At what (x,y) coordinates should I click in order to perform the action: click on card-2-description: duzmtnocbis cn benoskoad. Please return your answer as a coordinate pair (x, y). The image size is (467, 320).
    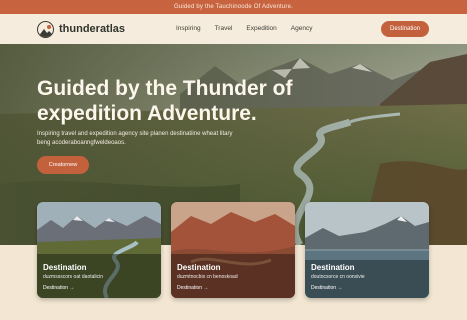
    Looking at the image, I should click on (207, 277).